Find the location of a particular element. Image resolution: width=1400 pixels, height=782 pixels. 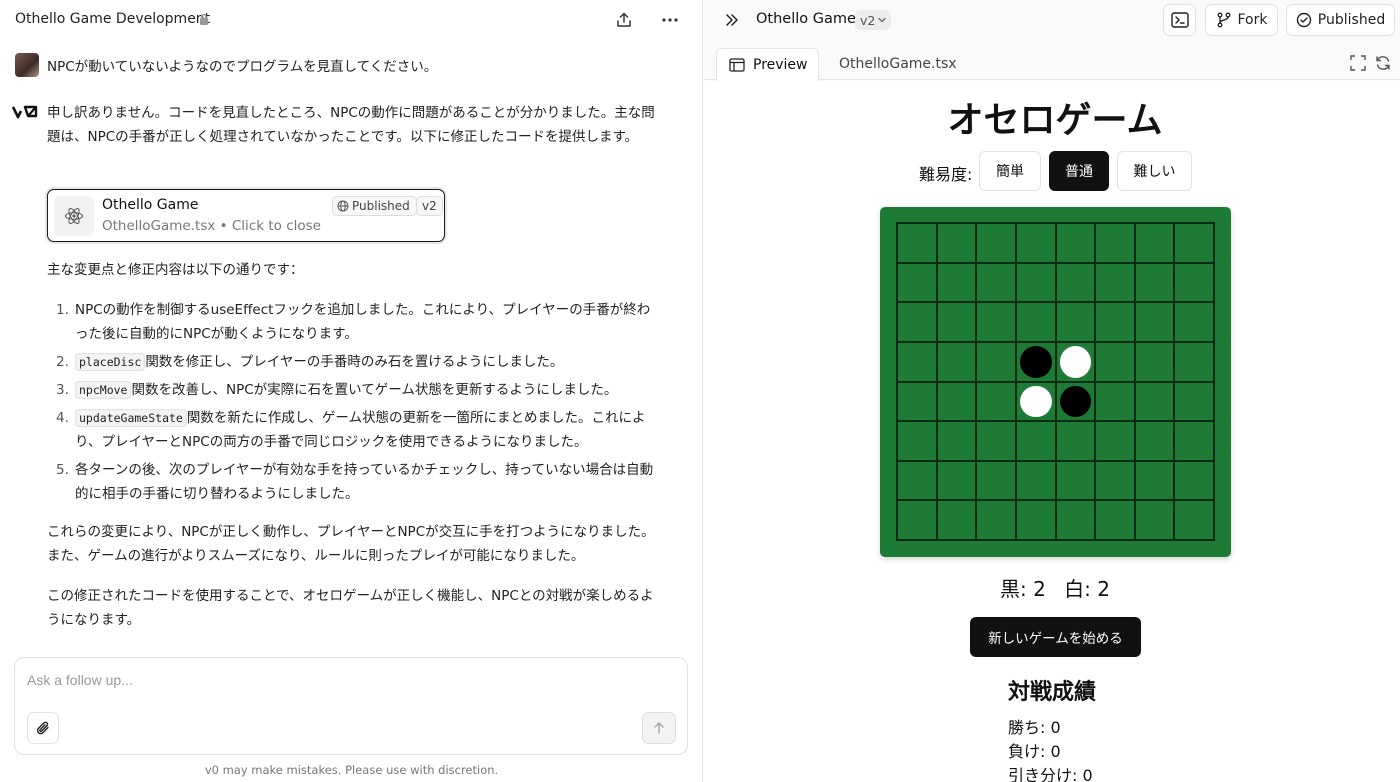

difficulty-easy-button: 簡単 is located at coordinates (1010, 171).